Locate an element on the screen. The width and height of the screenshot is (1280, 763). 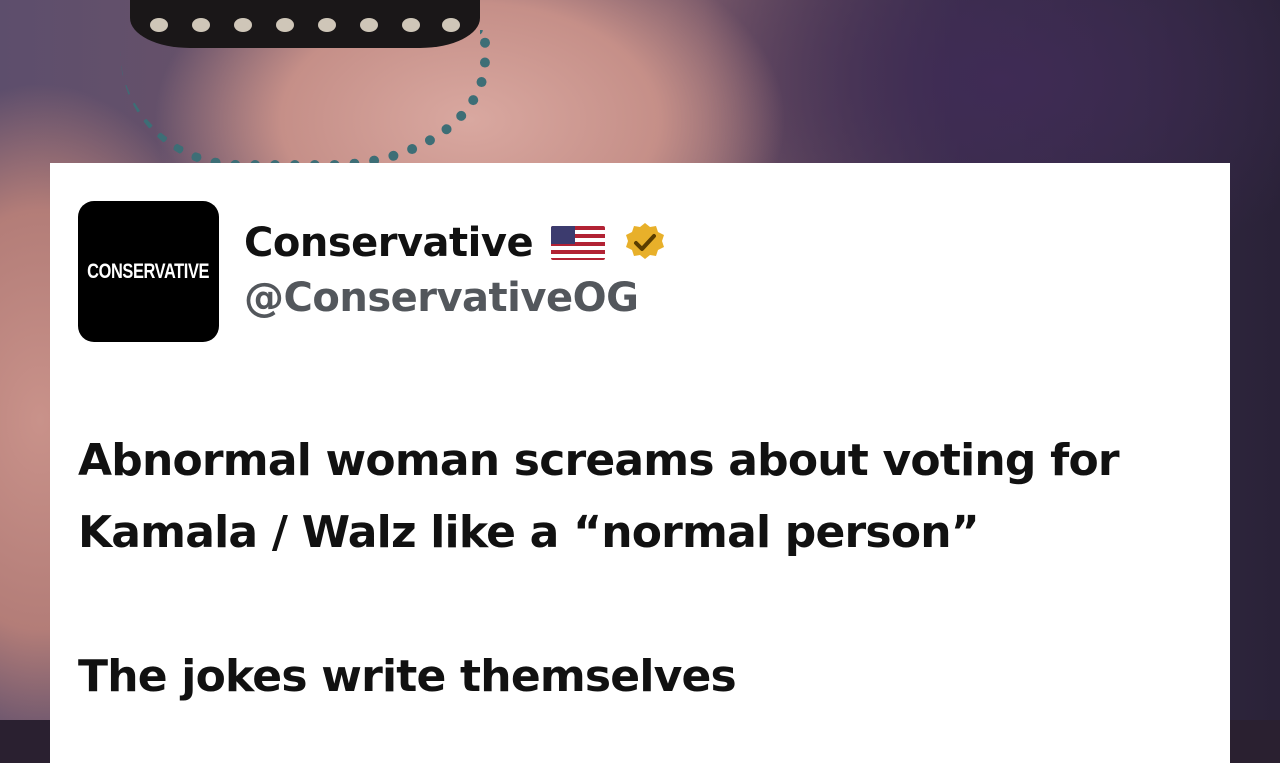
name-row: Conservative is located at coordinates (455, 243).